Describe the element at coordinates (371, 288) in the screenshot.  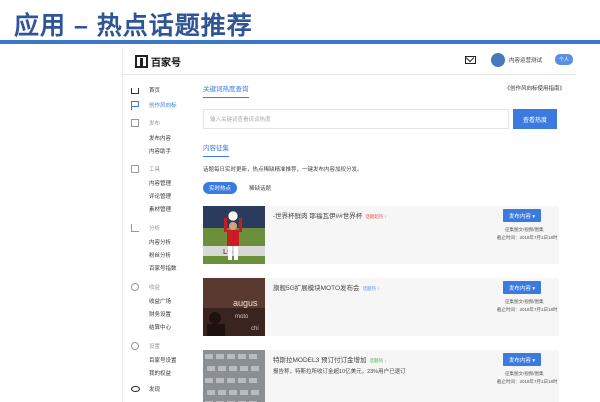
I see `heat-tag: 话题热 ↑` at that location.